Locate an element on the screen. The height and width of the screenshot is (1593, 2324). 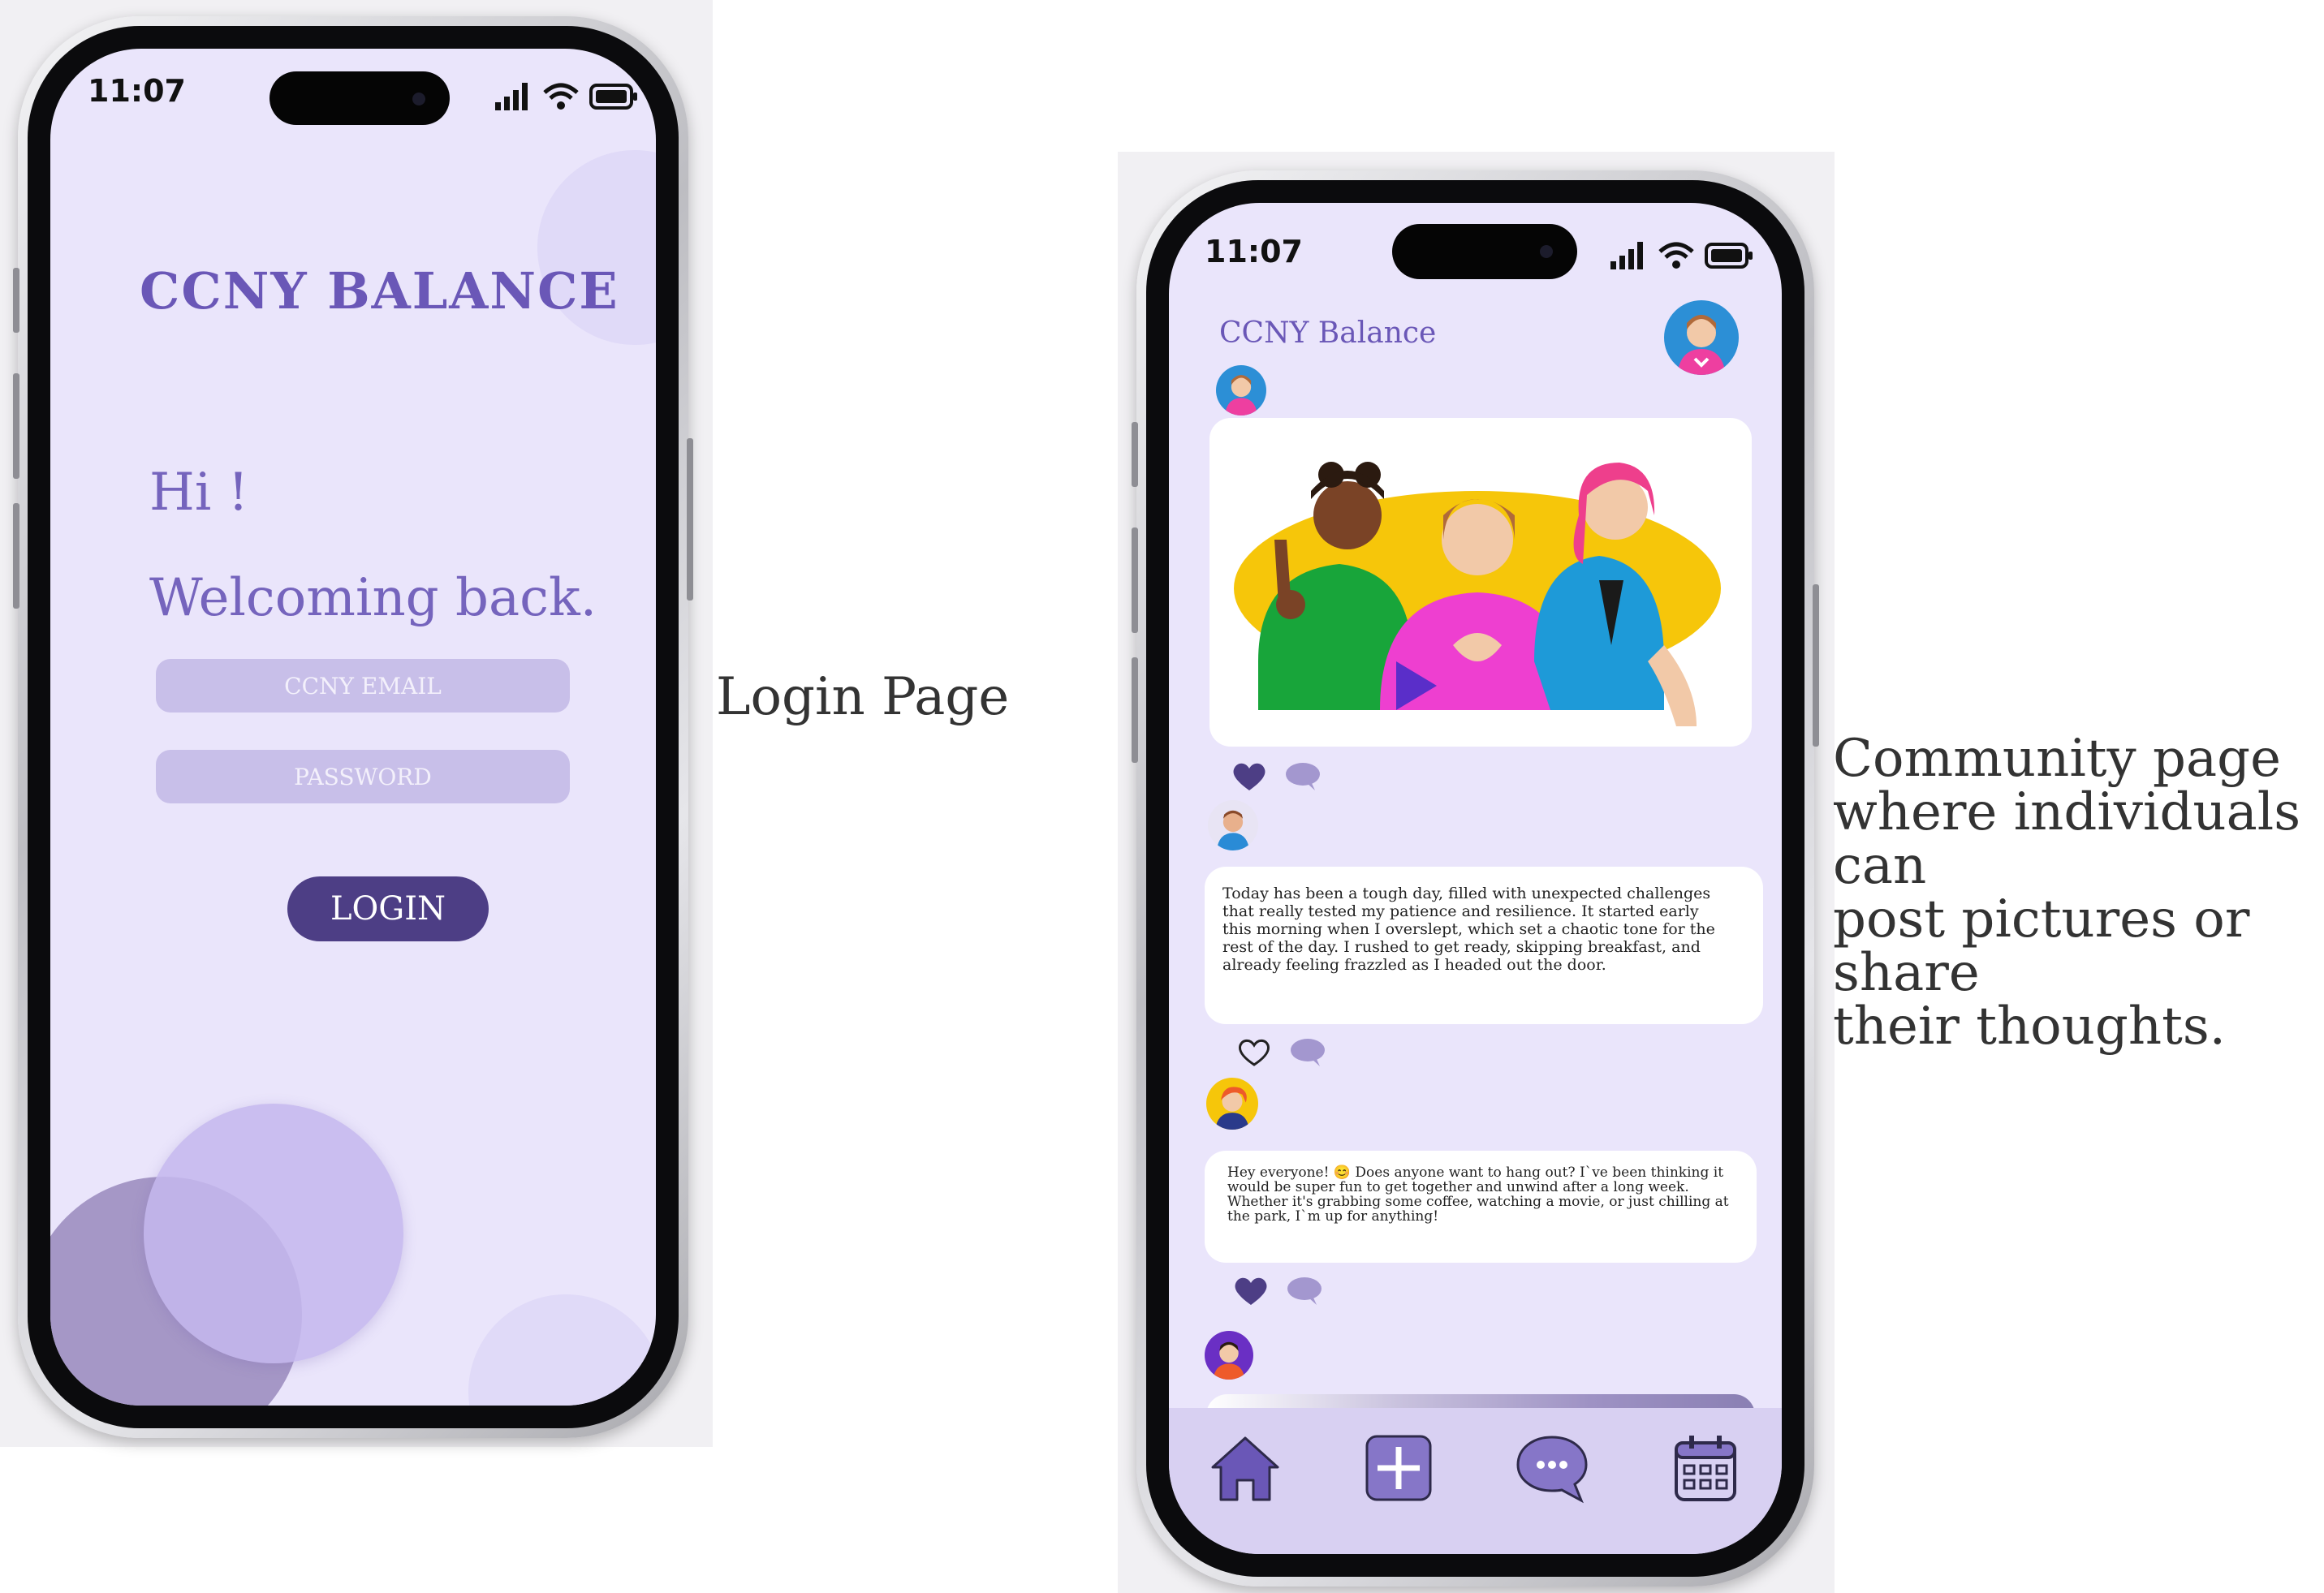
login-page-caption: Login Page is located at coordinates (863, 697).